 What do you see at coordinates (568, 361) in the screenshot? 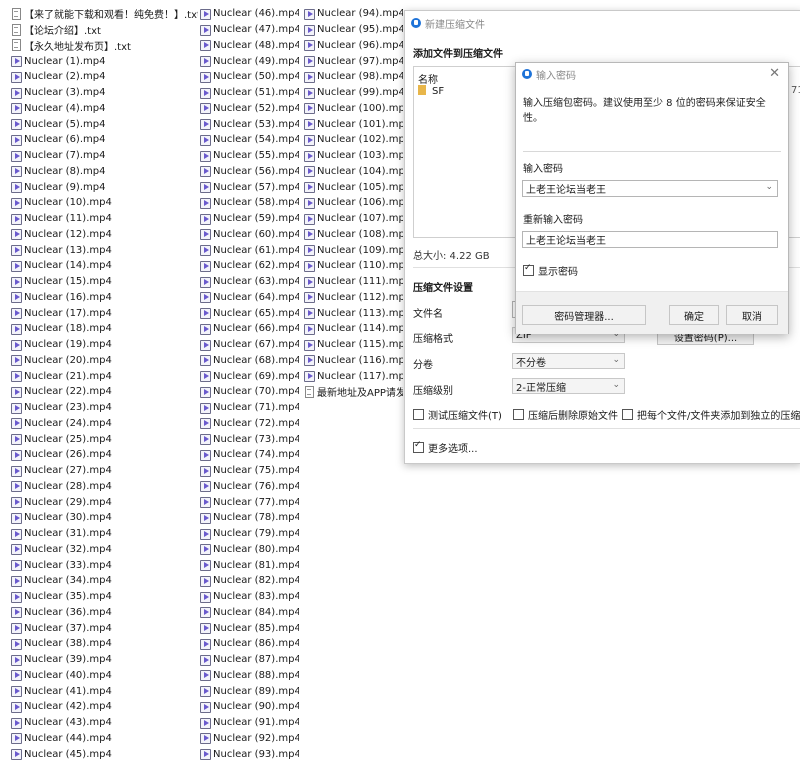
I see `split-select: 不分卷 ⌄` at bounding box center [568, 361].